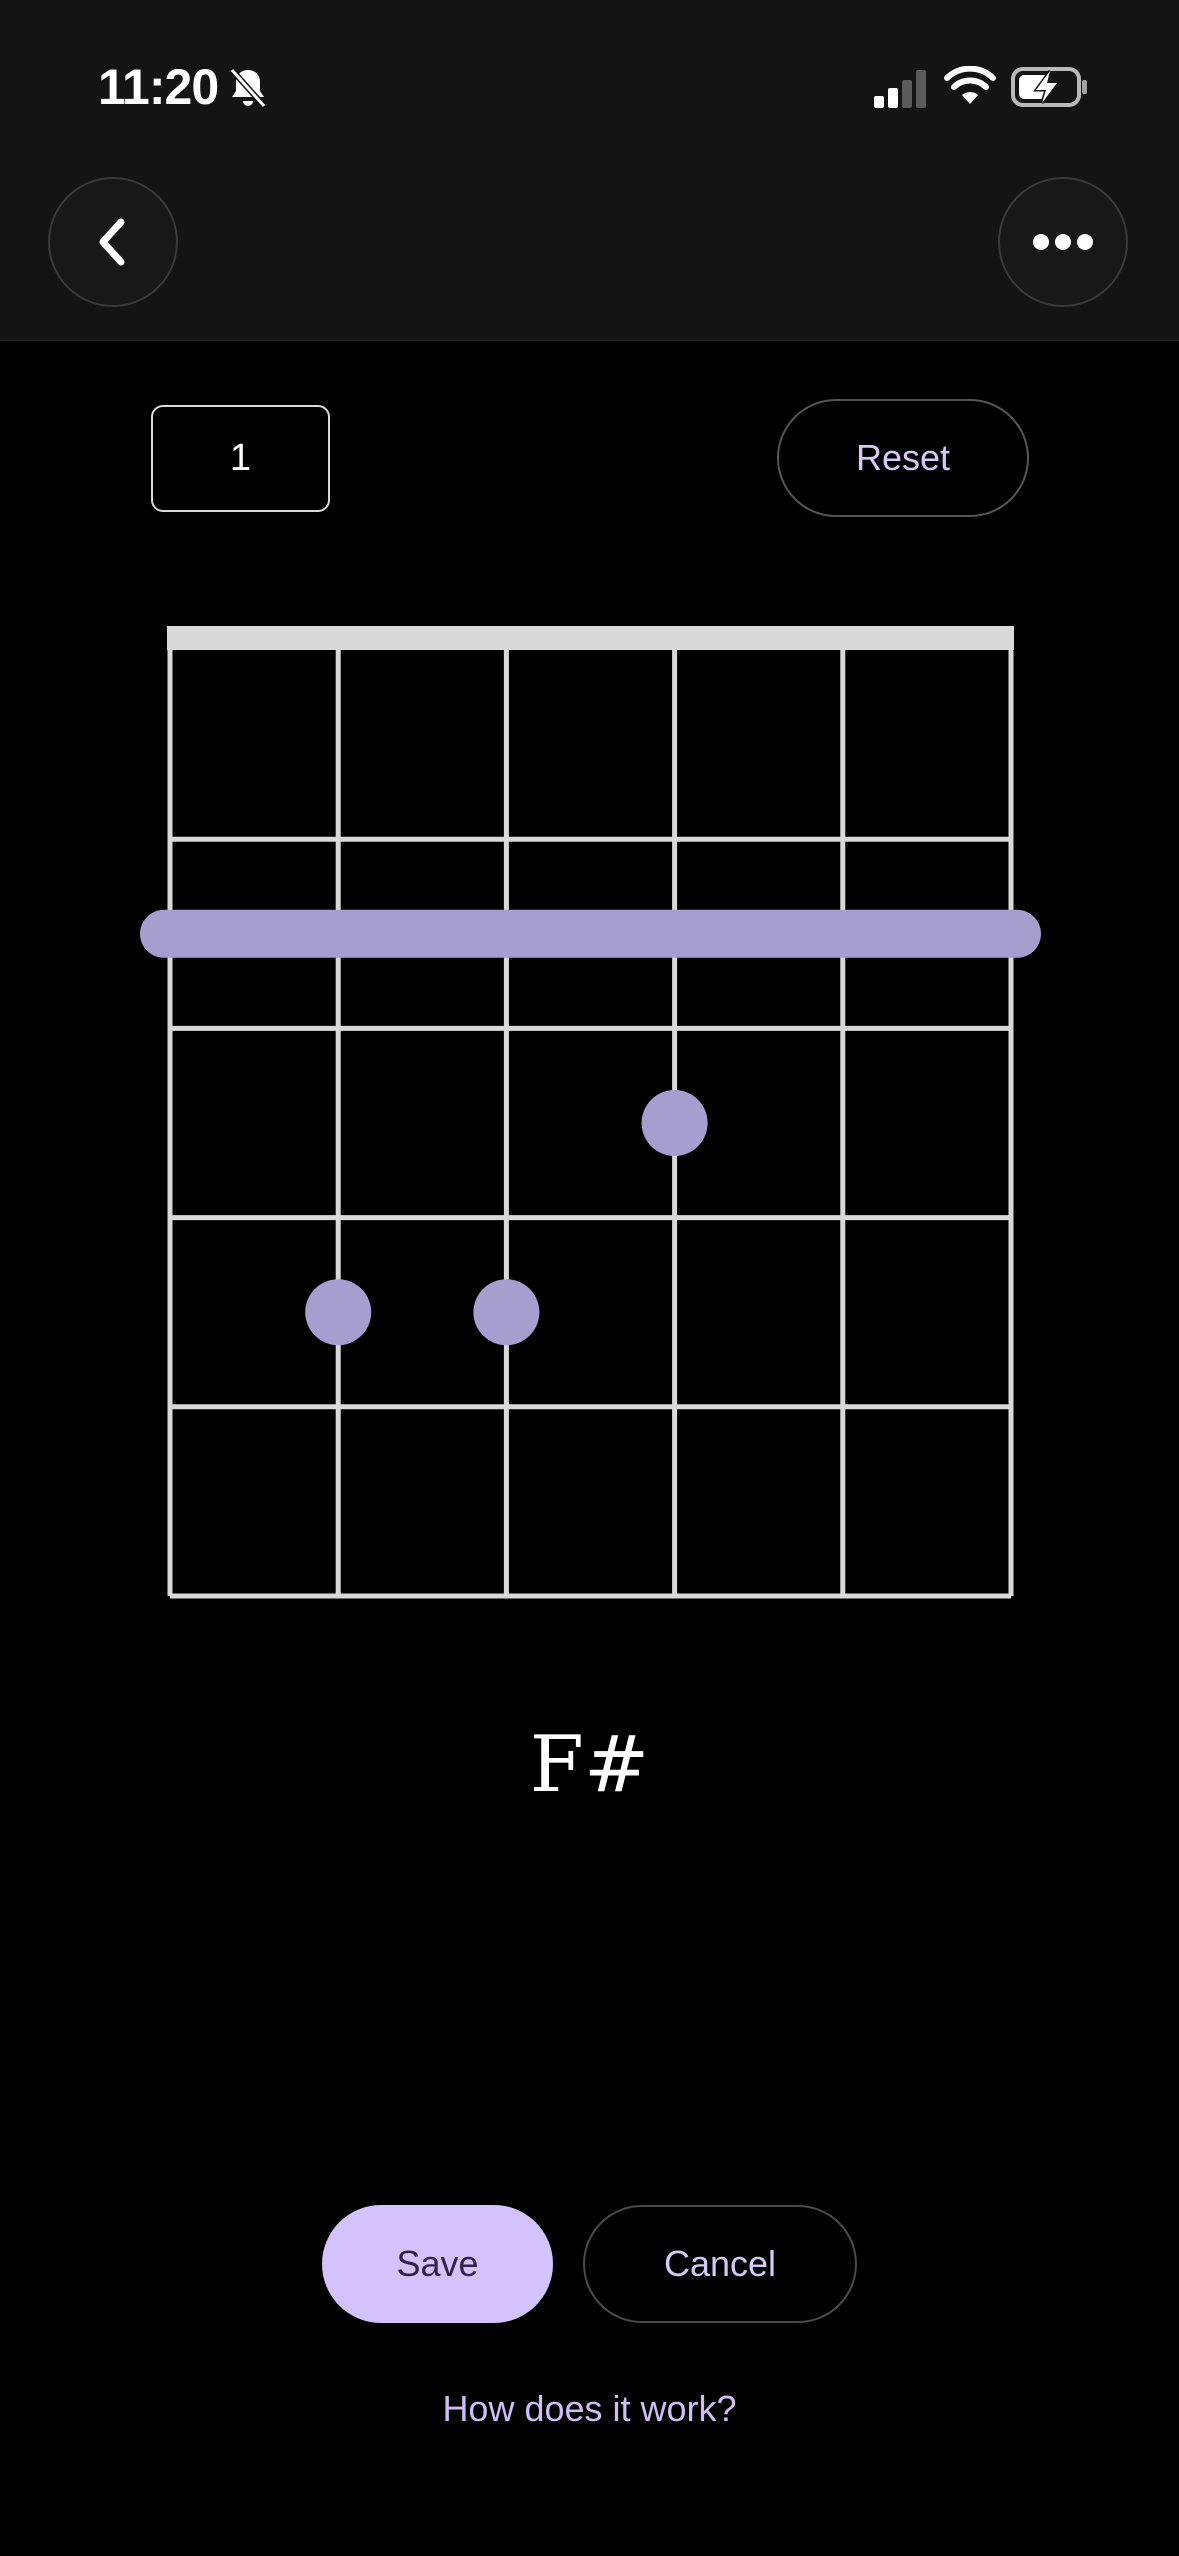 Image resolution: width=1179 pixels, height=2556 pixels. I want to click on barre-mark, so click(590, 933).